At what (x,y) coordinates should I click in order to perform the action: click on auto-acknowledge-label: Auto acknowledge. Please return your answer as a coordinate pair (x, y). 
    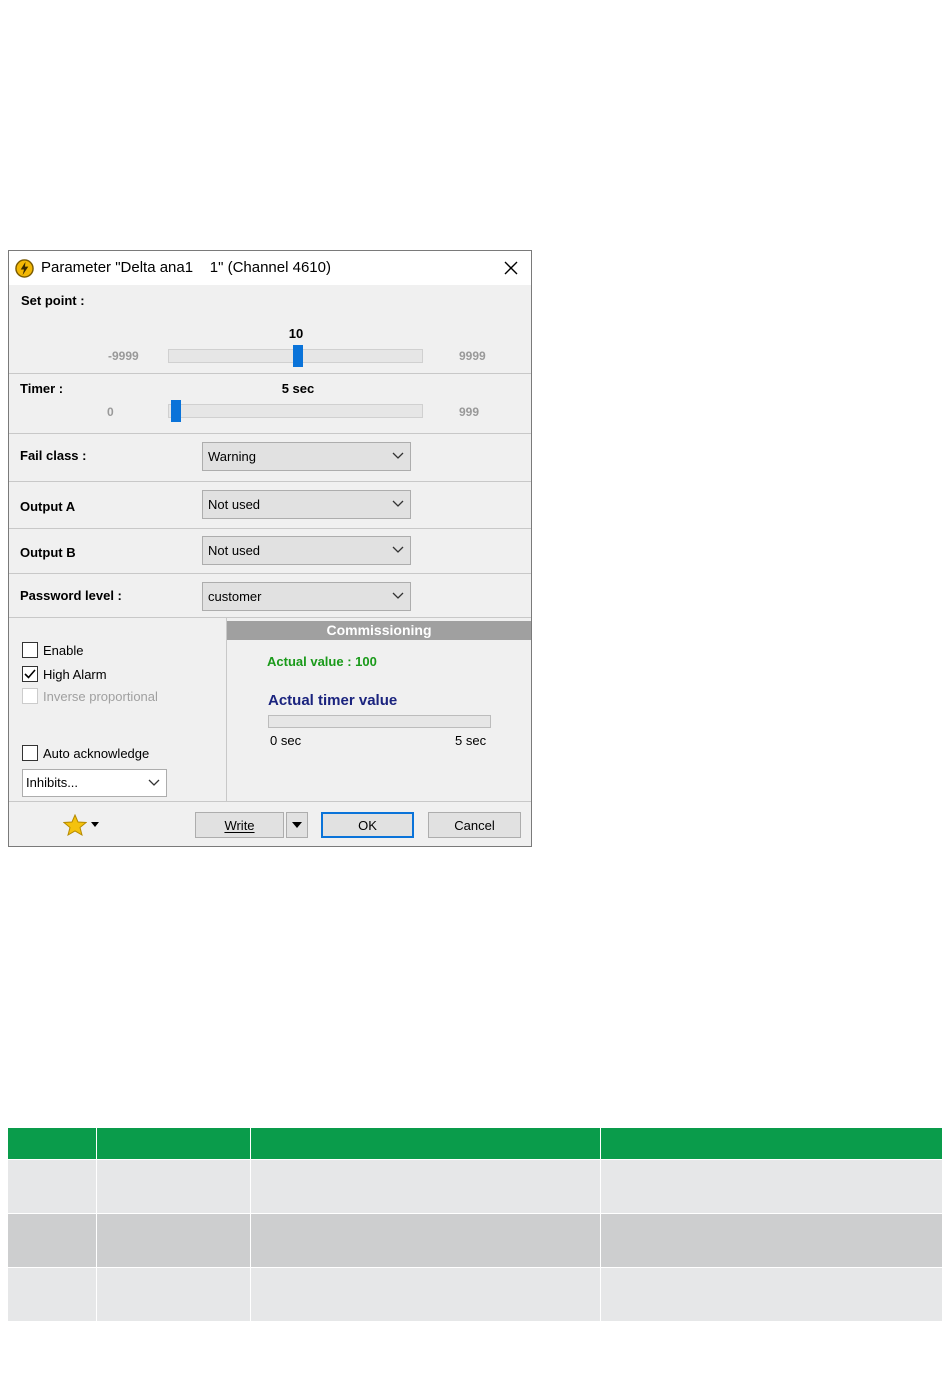
    Looking at the image, I should click on (96, 753).